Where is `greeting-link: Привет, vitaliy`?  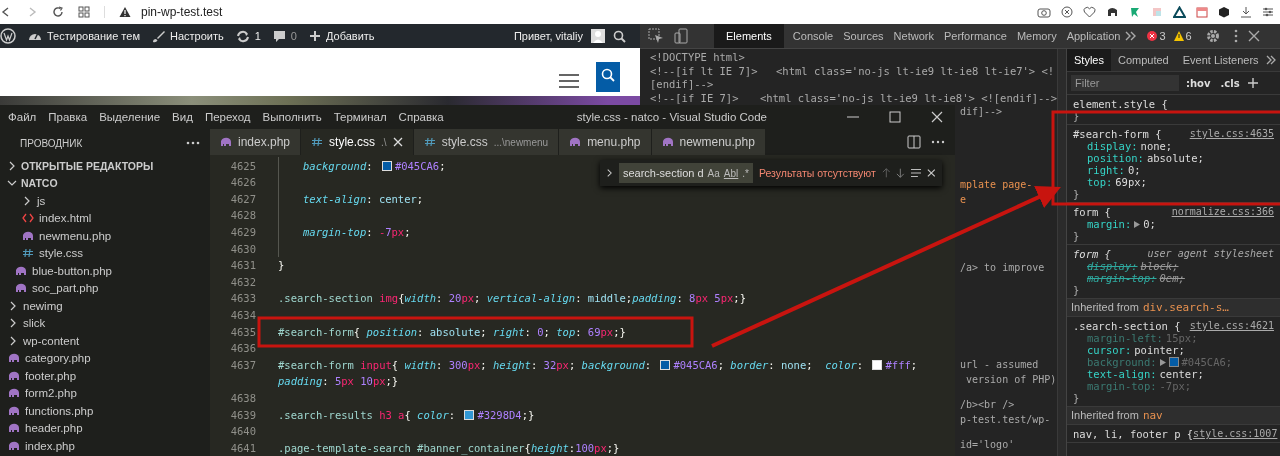 greeting-link: Привет, vitaliy is located at coordinates (548, 36).